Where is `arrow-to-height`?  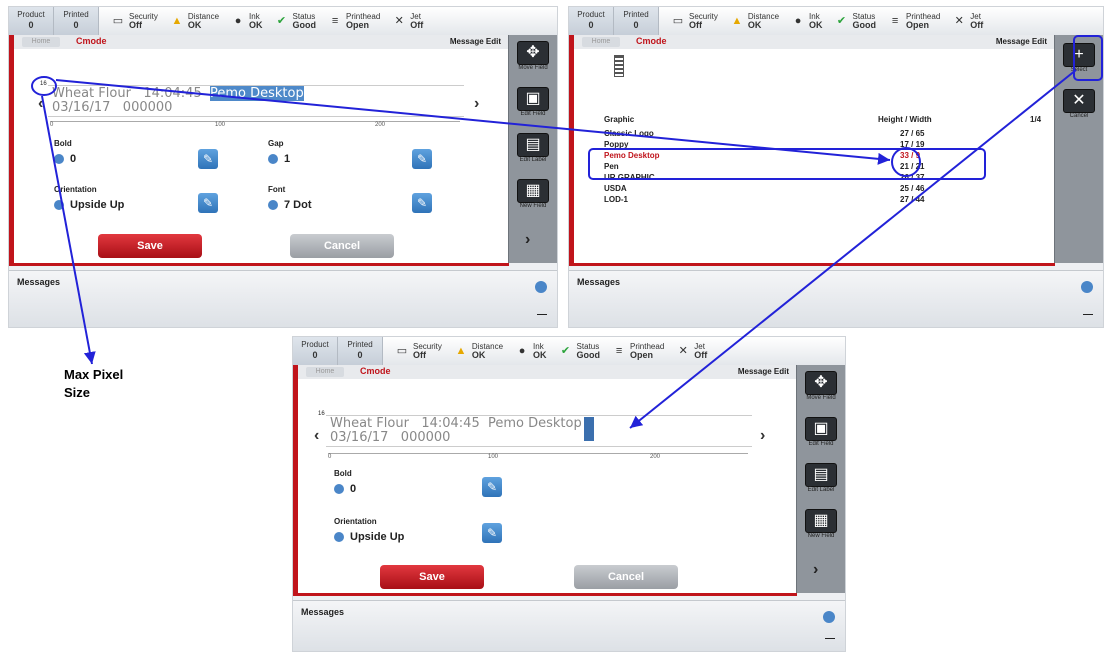
arrow-to-height is located at coordinates (473, 122).